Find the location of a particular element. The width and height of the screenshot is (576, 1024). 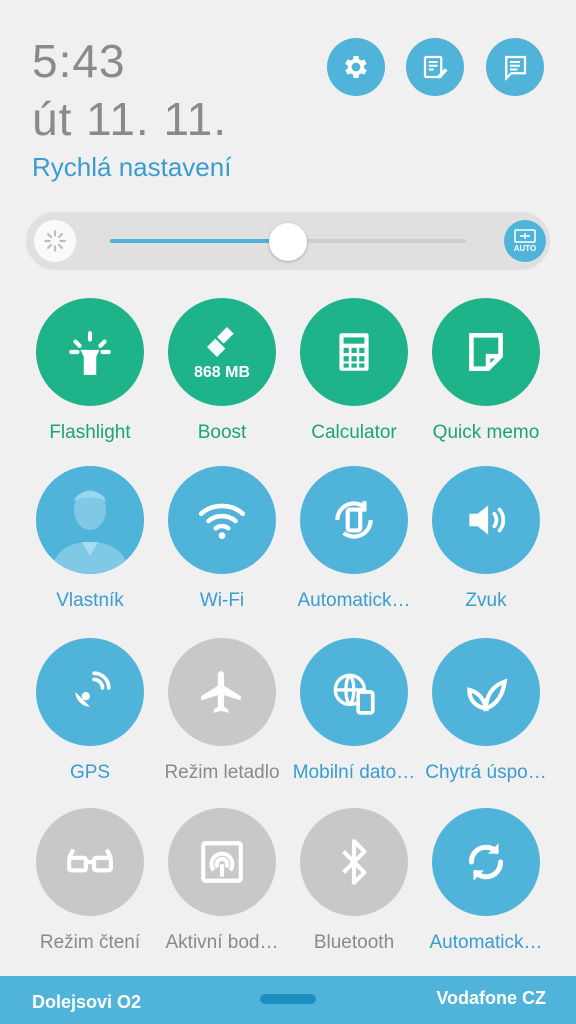

edit-button is located at coordinates (435, 67).